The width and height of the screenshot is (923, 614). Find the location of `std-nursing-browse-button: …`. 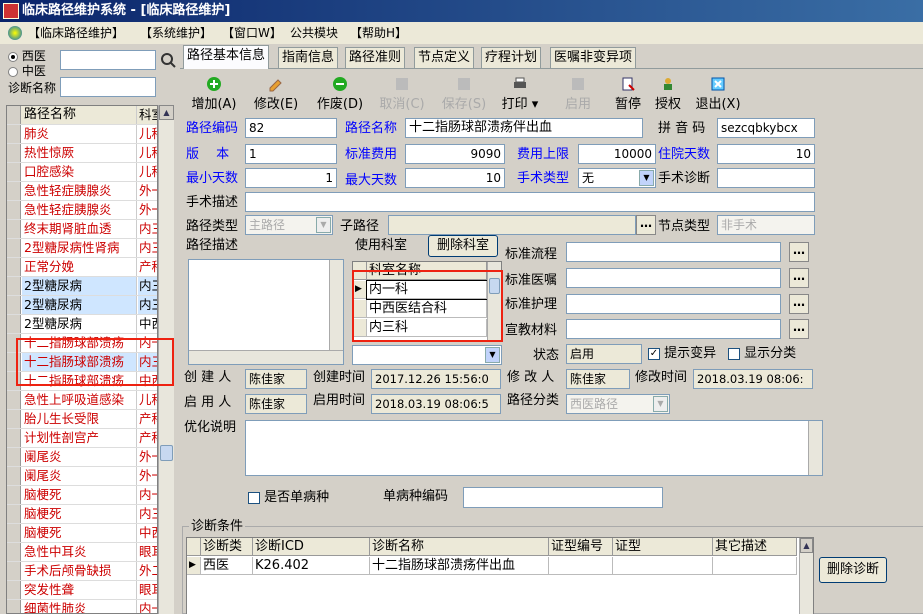

std-nursing-browse-button: … is located at coordinates (799, 304).